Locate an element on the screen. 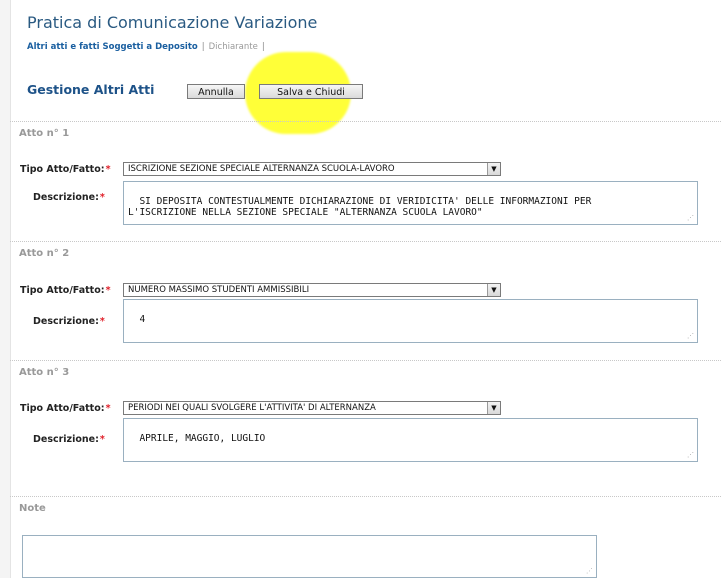  descrizione-textarea-3: APRILE, MAGGIO, LUGLIO ⋰ is located at coordinates (410, 440).